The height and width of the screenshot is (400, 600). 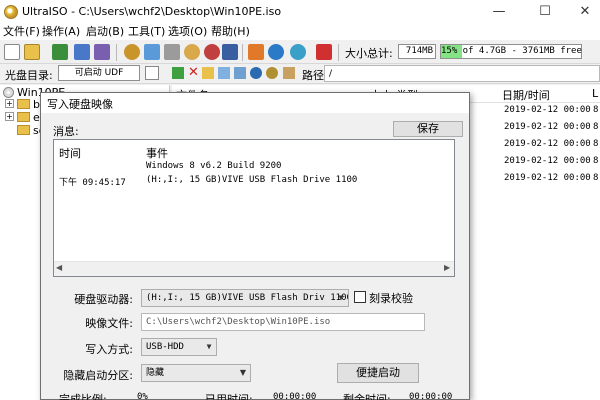 I want to click on directory-bar: 光盘目录: 可启动 UDF ✕ 路径: /, so click(x=300, y=74).